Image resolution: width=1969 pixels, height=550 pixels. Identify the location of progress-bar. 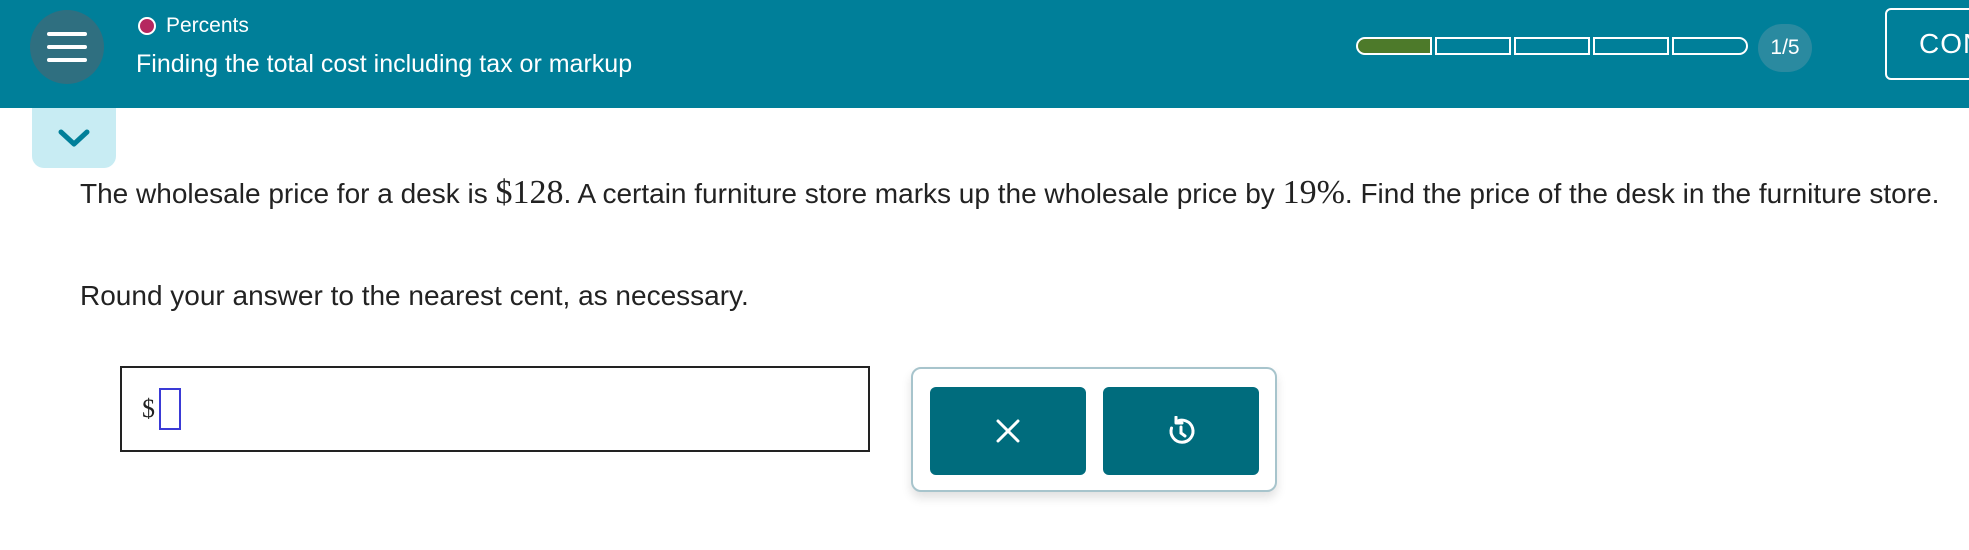
(1552, 46).